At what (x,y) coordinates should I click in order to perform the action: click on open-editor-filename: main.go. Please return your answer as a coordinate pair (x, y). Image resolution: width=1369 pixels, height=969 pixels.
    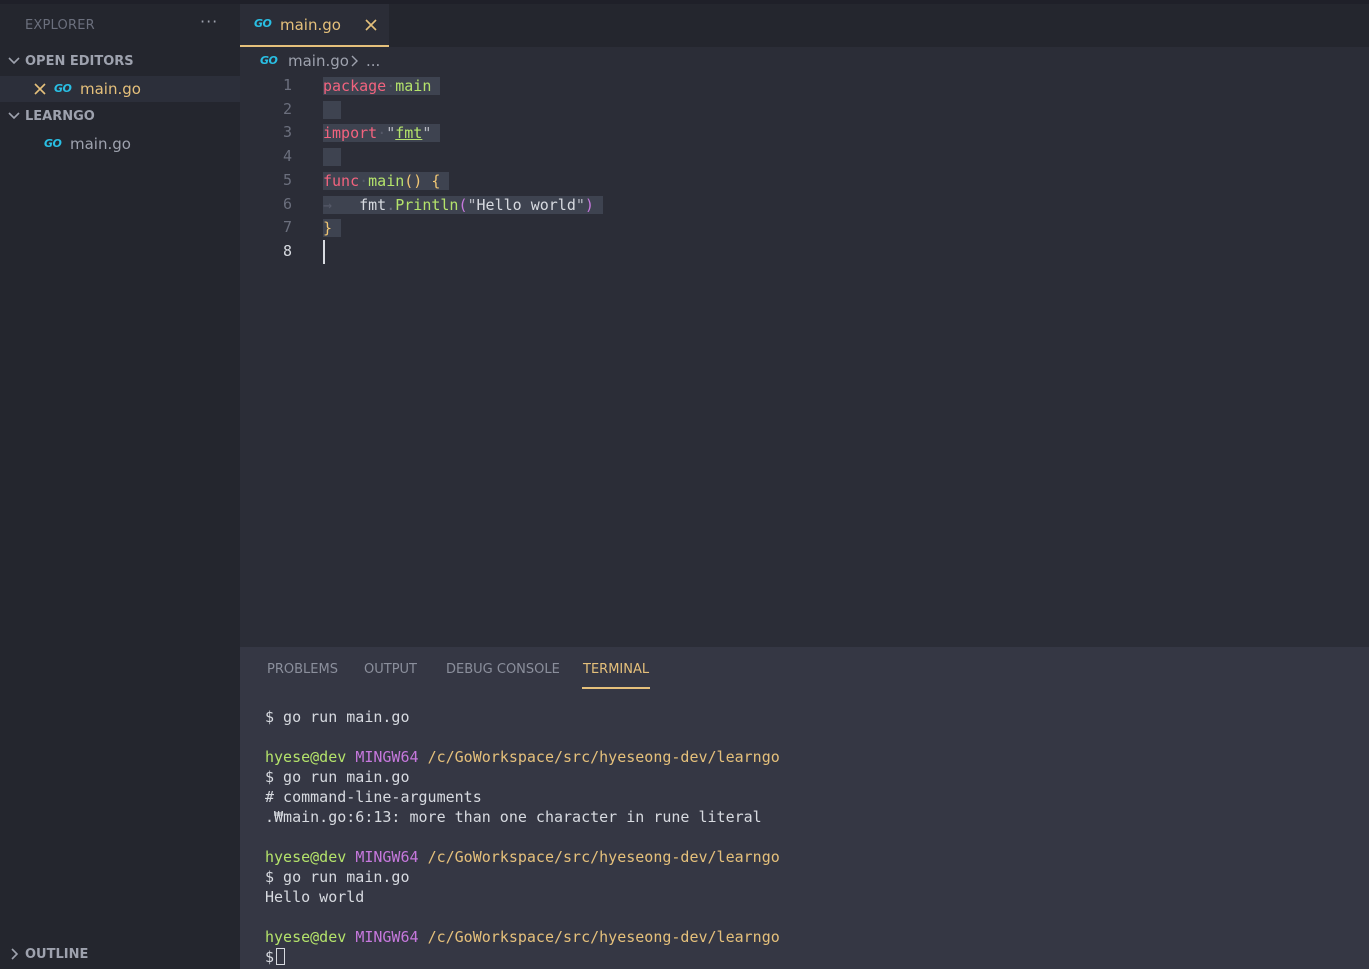
    Looking at the image, I should click on (110, 89).